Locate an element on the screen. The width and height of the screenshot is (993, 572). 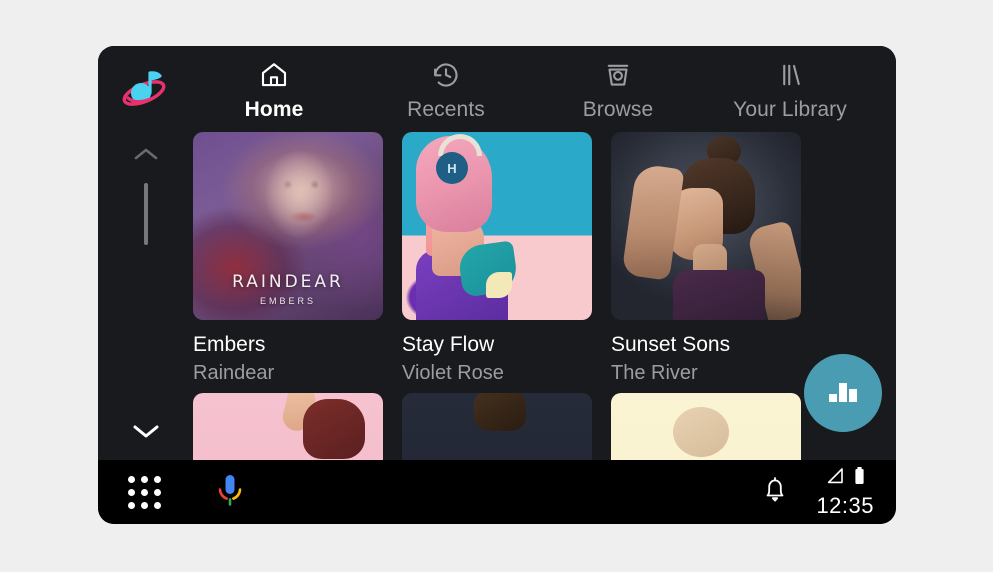
signal-triangle-icon is located at coordinates (835, 478).